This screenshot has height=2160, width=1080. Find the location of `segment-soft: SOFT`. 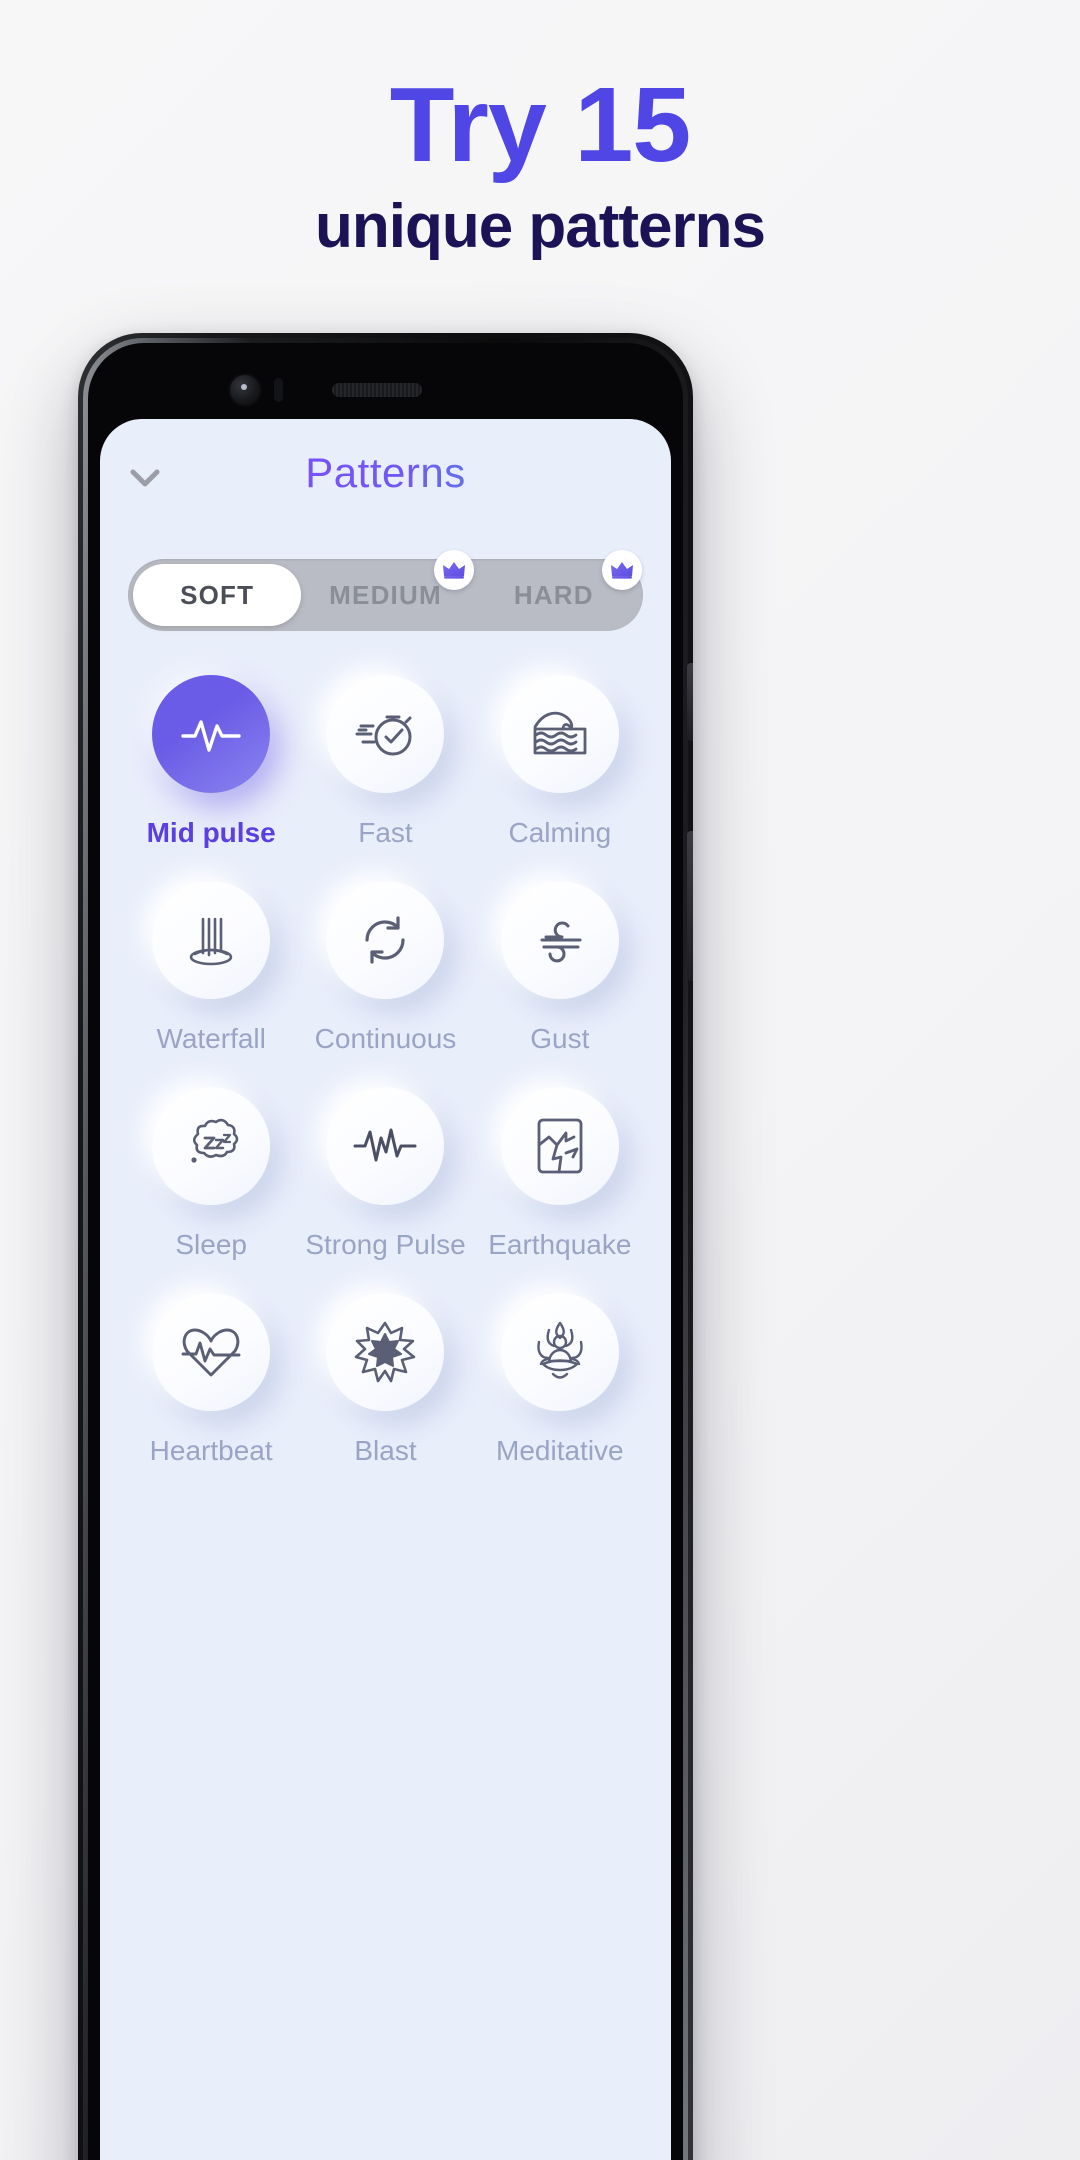

segment-soft: SOFT is located at coordinates (217, 595).